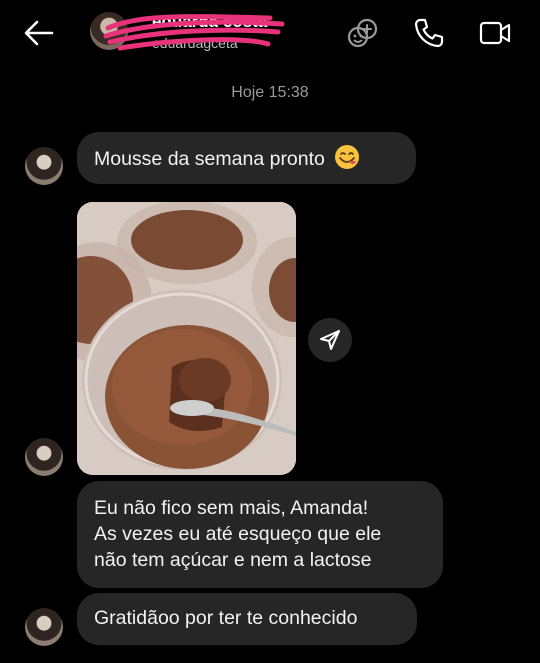  What do you see at coordinates (238, 534) in the screenshot?
I see `message-text-line: As vezes eu até esqueço que ele` at bounding box center [238, 534].